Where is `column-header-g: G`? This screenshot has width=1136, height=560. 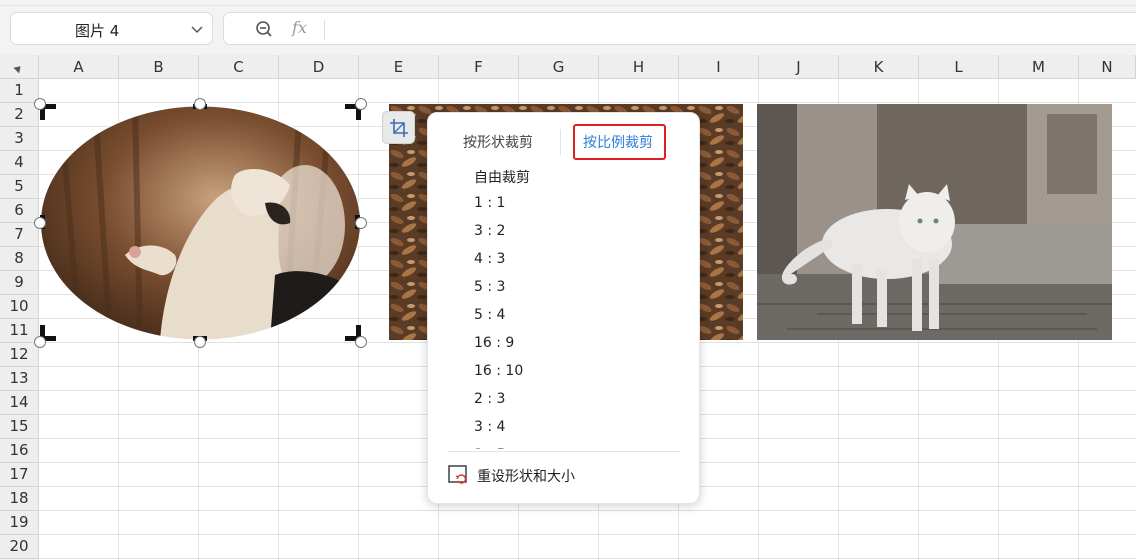
column-header-g: G is located at coordinates (559, 67).